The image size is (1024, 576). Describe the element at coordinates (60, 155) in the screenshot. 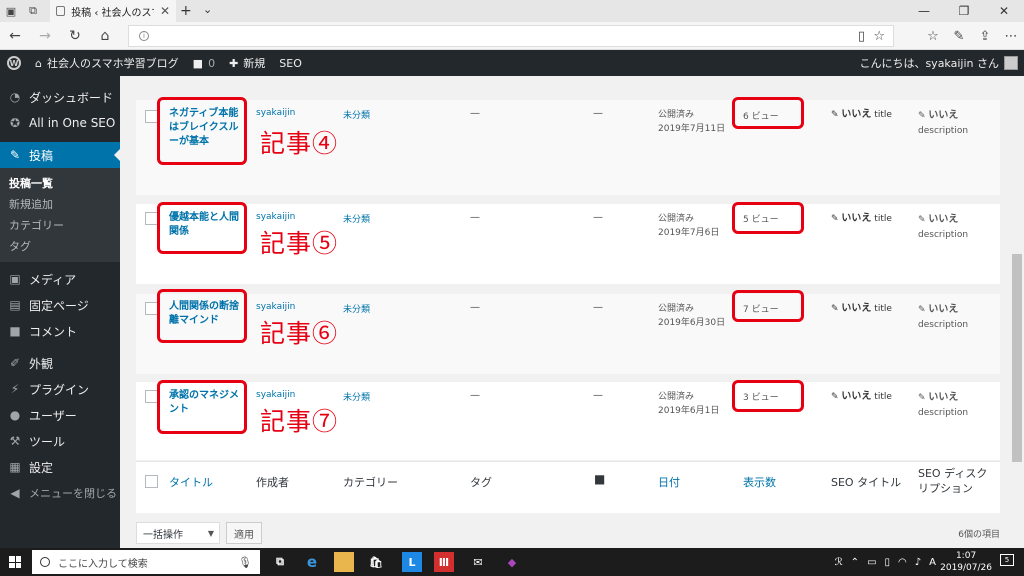

I see `sidebar-item-posts: ✎ 投稿` at that location.